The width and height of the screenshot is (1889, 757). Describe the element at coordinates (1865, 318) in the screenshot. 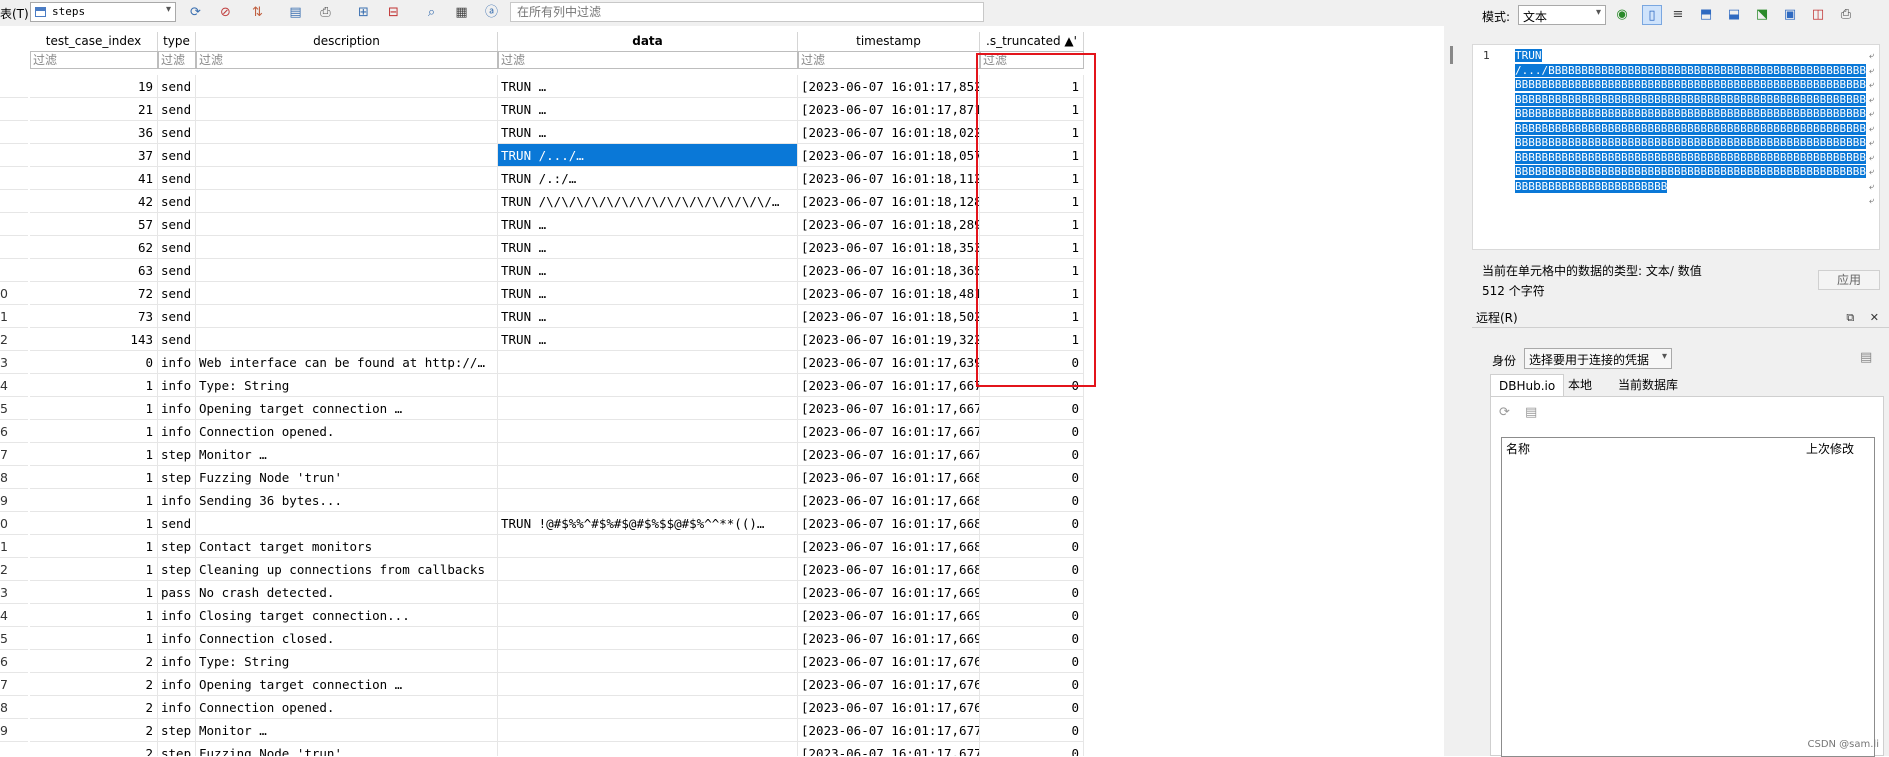

I see `dock-controls: ⧉ ✕` at that location.